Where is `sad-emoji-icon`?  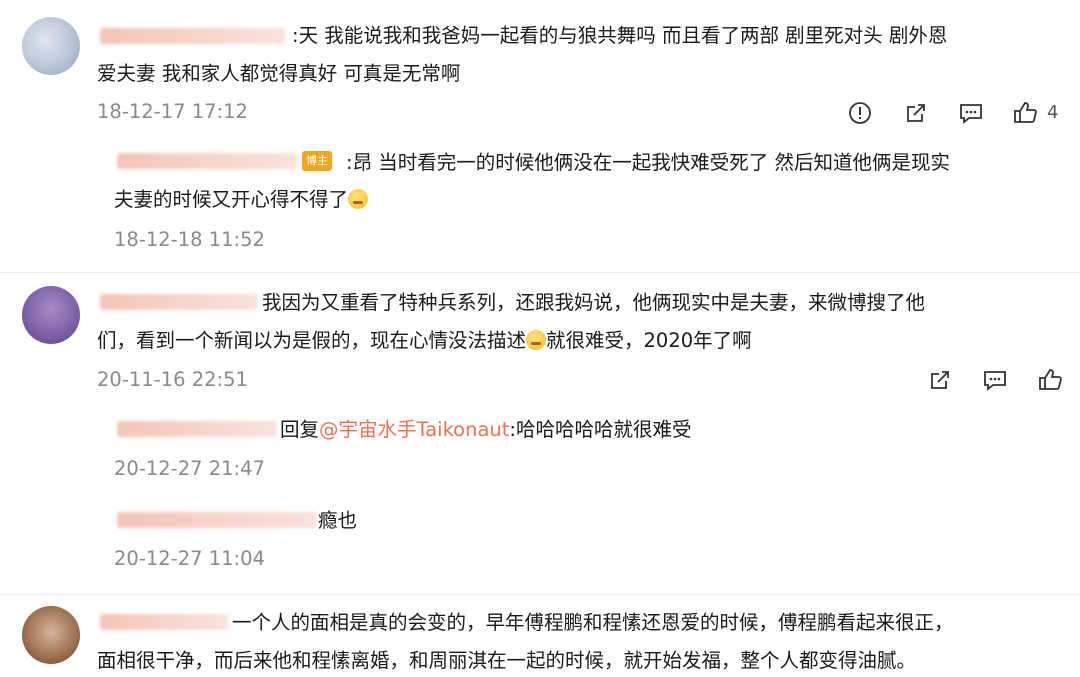 sad-emoji-icon is located at coordinates (536, 340).